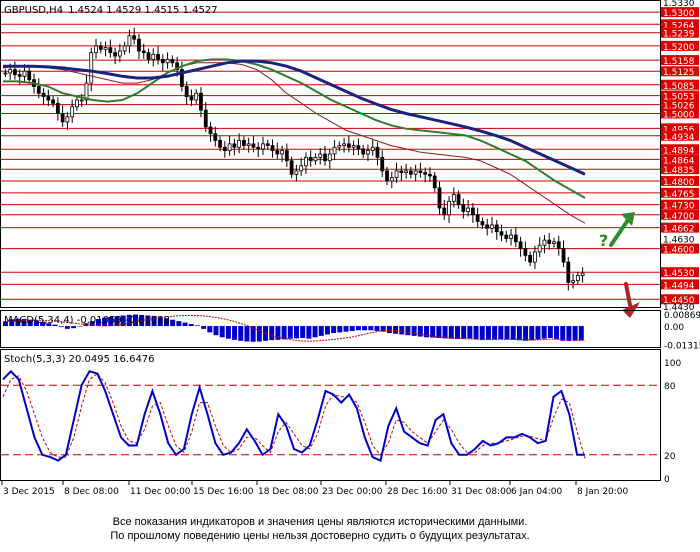 The width and height of the screenshot is (700, 552). What do you see at coordinates (29, 492) in the screenshot?
I see `time-label: 3 Dec 2015` at bounding box center [29, 492].